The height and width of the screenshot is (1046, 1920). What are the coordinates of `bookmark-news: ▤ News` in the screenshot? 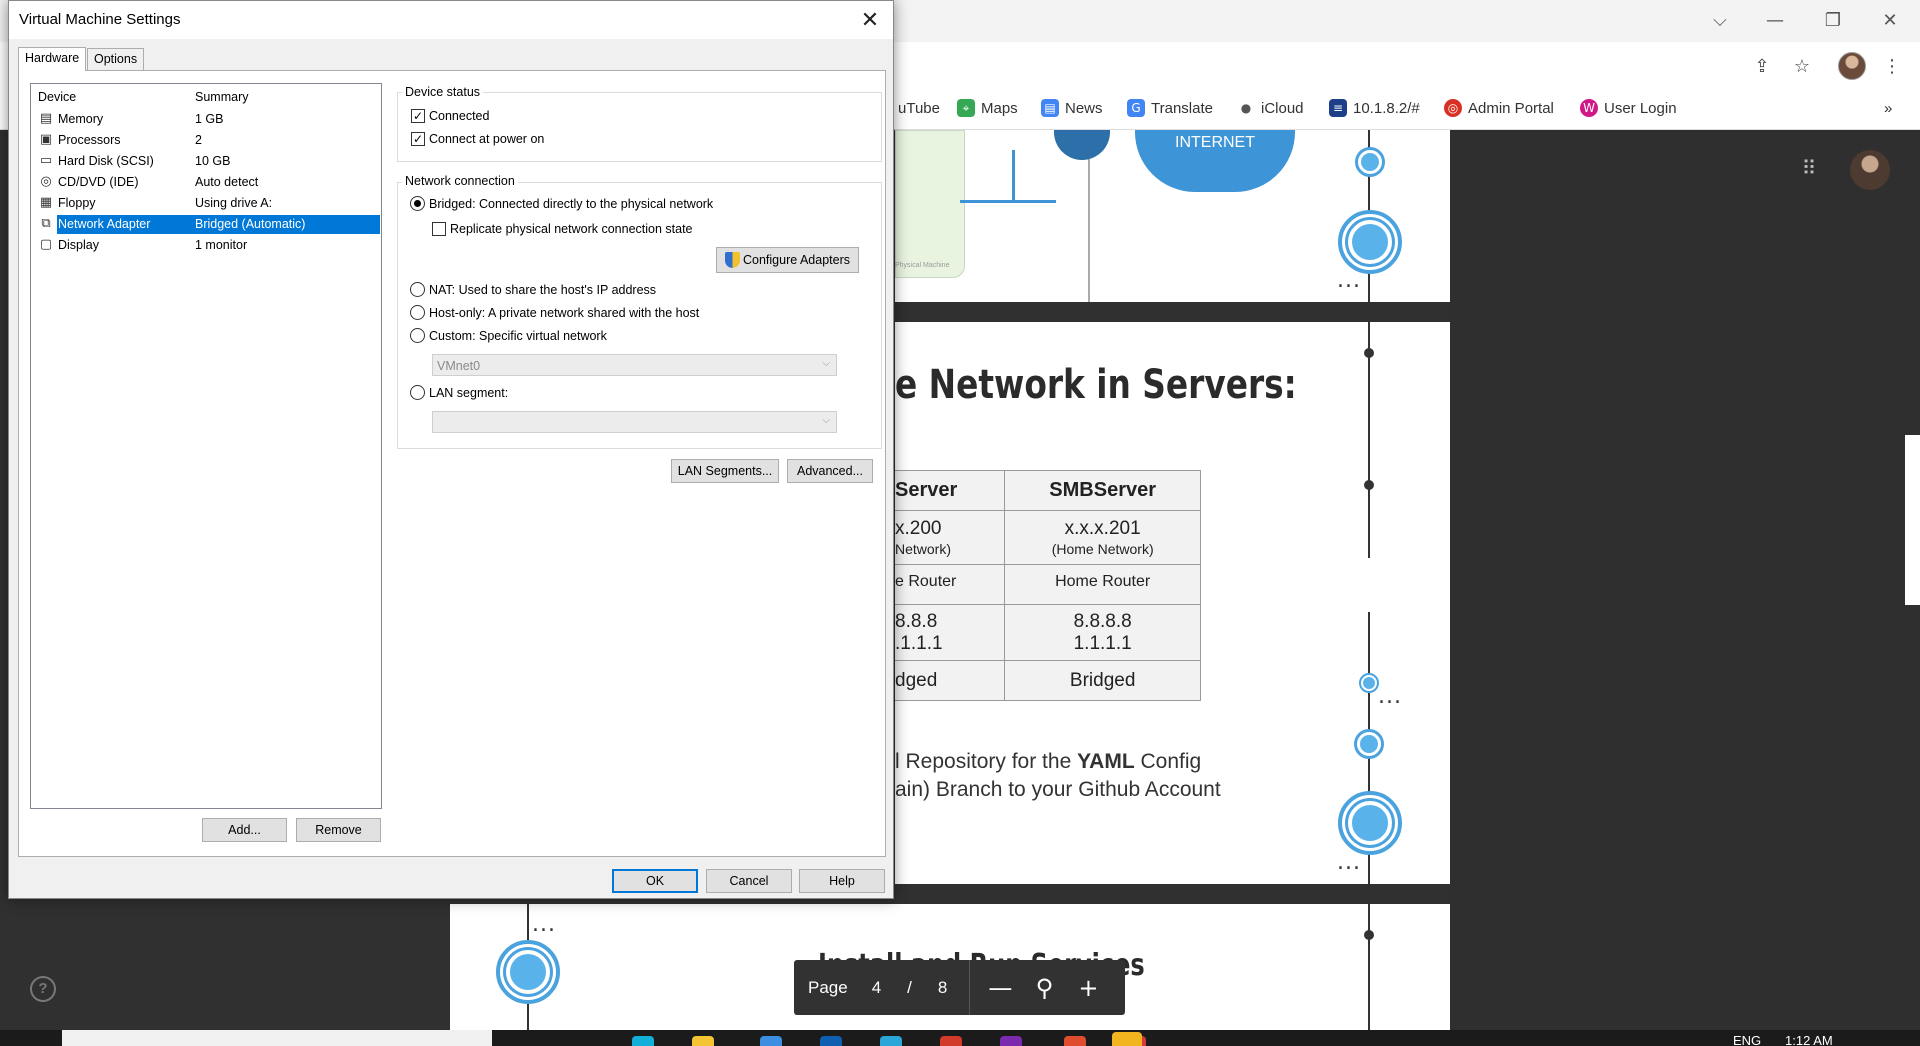 It's located at (1072, 108).